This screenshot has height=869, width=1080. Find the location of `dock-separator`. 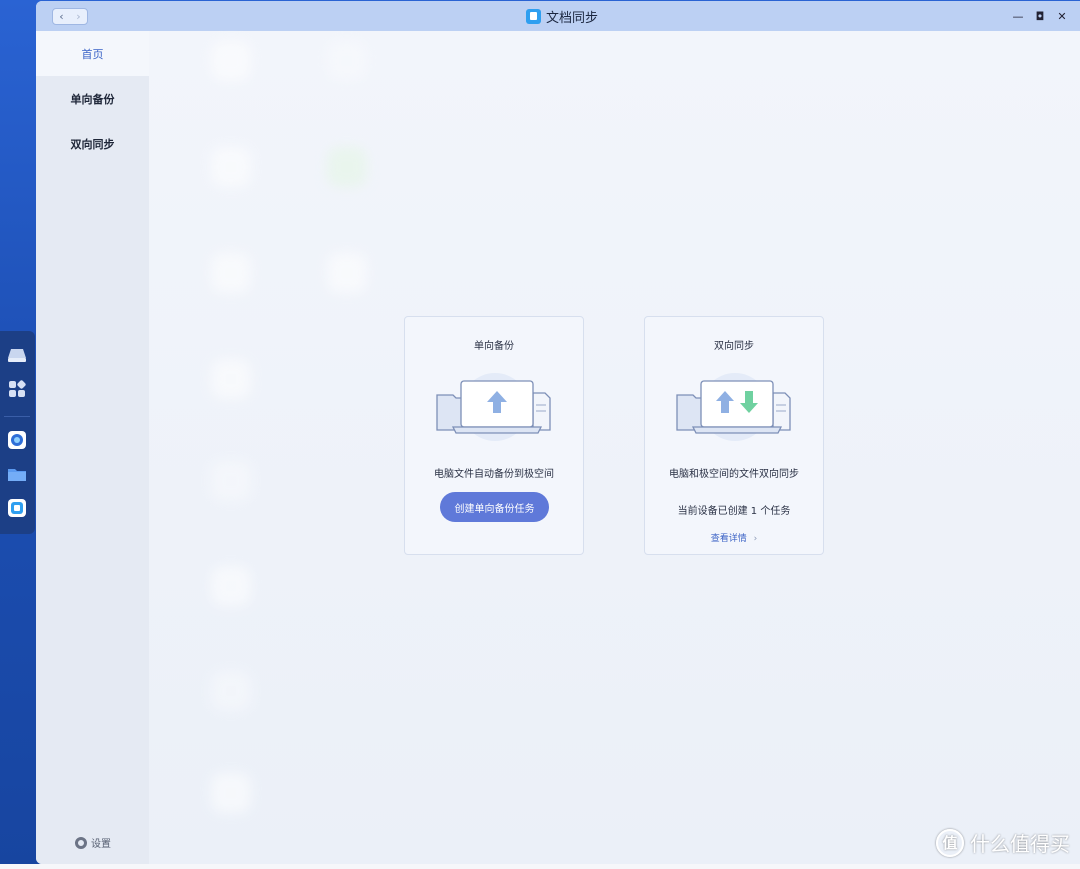

dock-separator is located at coordinates (17, 416).